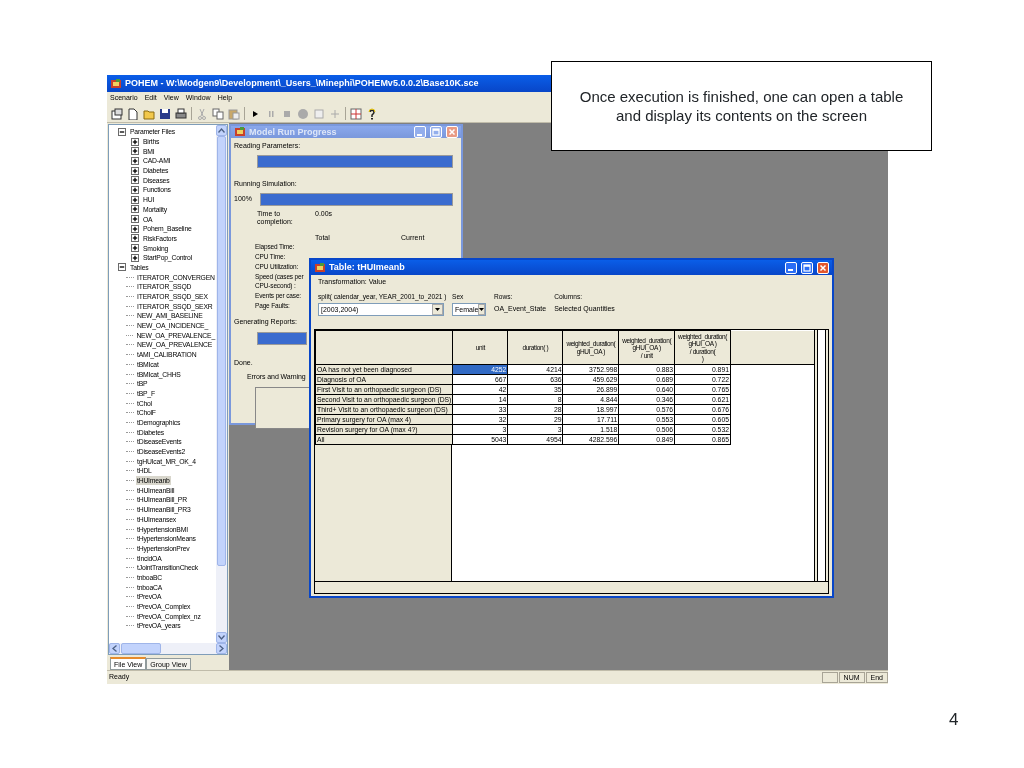 This screenshot has width=1024, height=768. What do you see at coordinates (372, 113) in the screenshot?
I see `help-icon` at bounding box center [372, 113].